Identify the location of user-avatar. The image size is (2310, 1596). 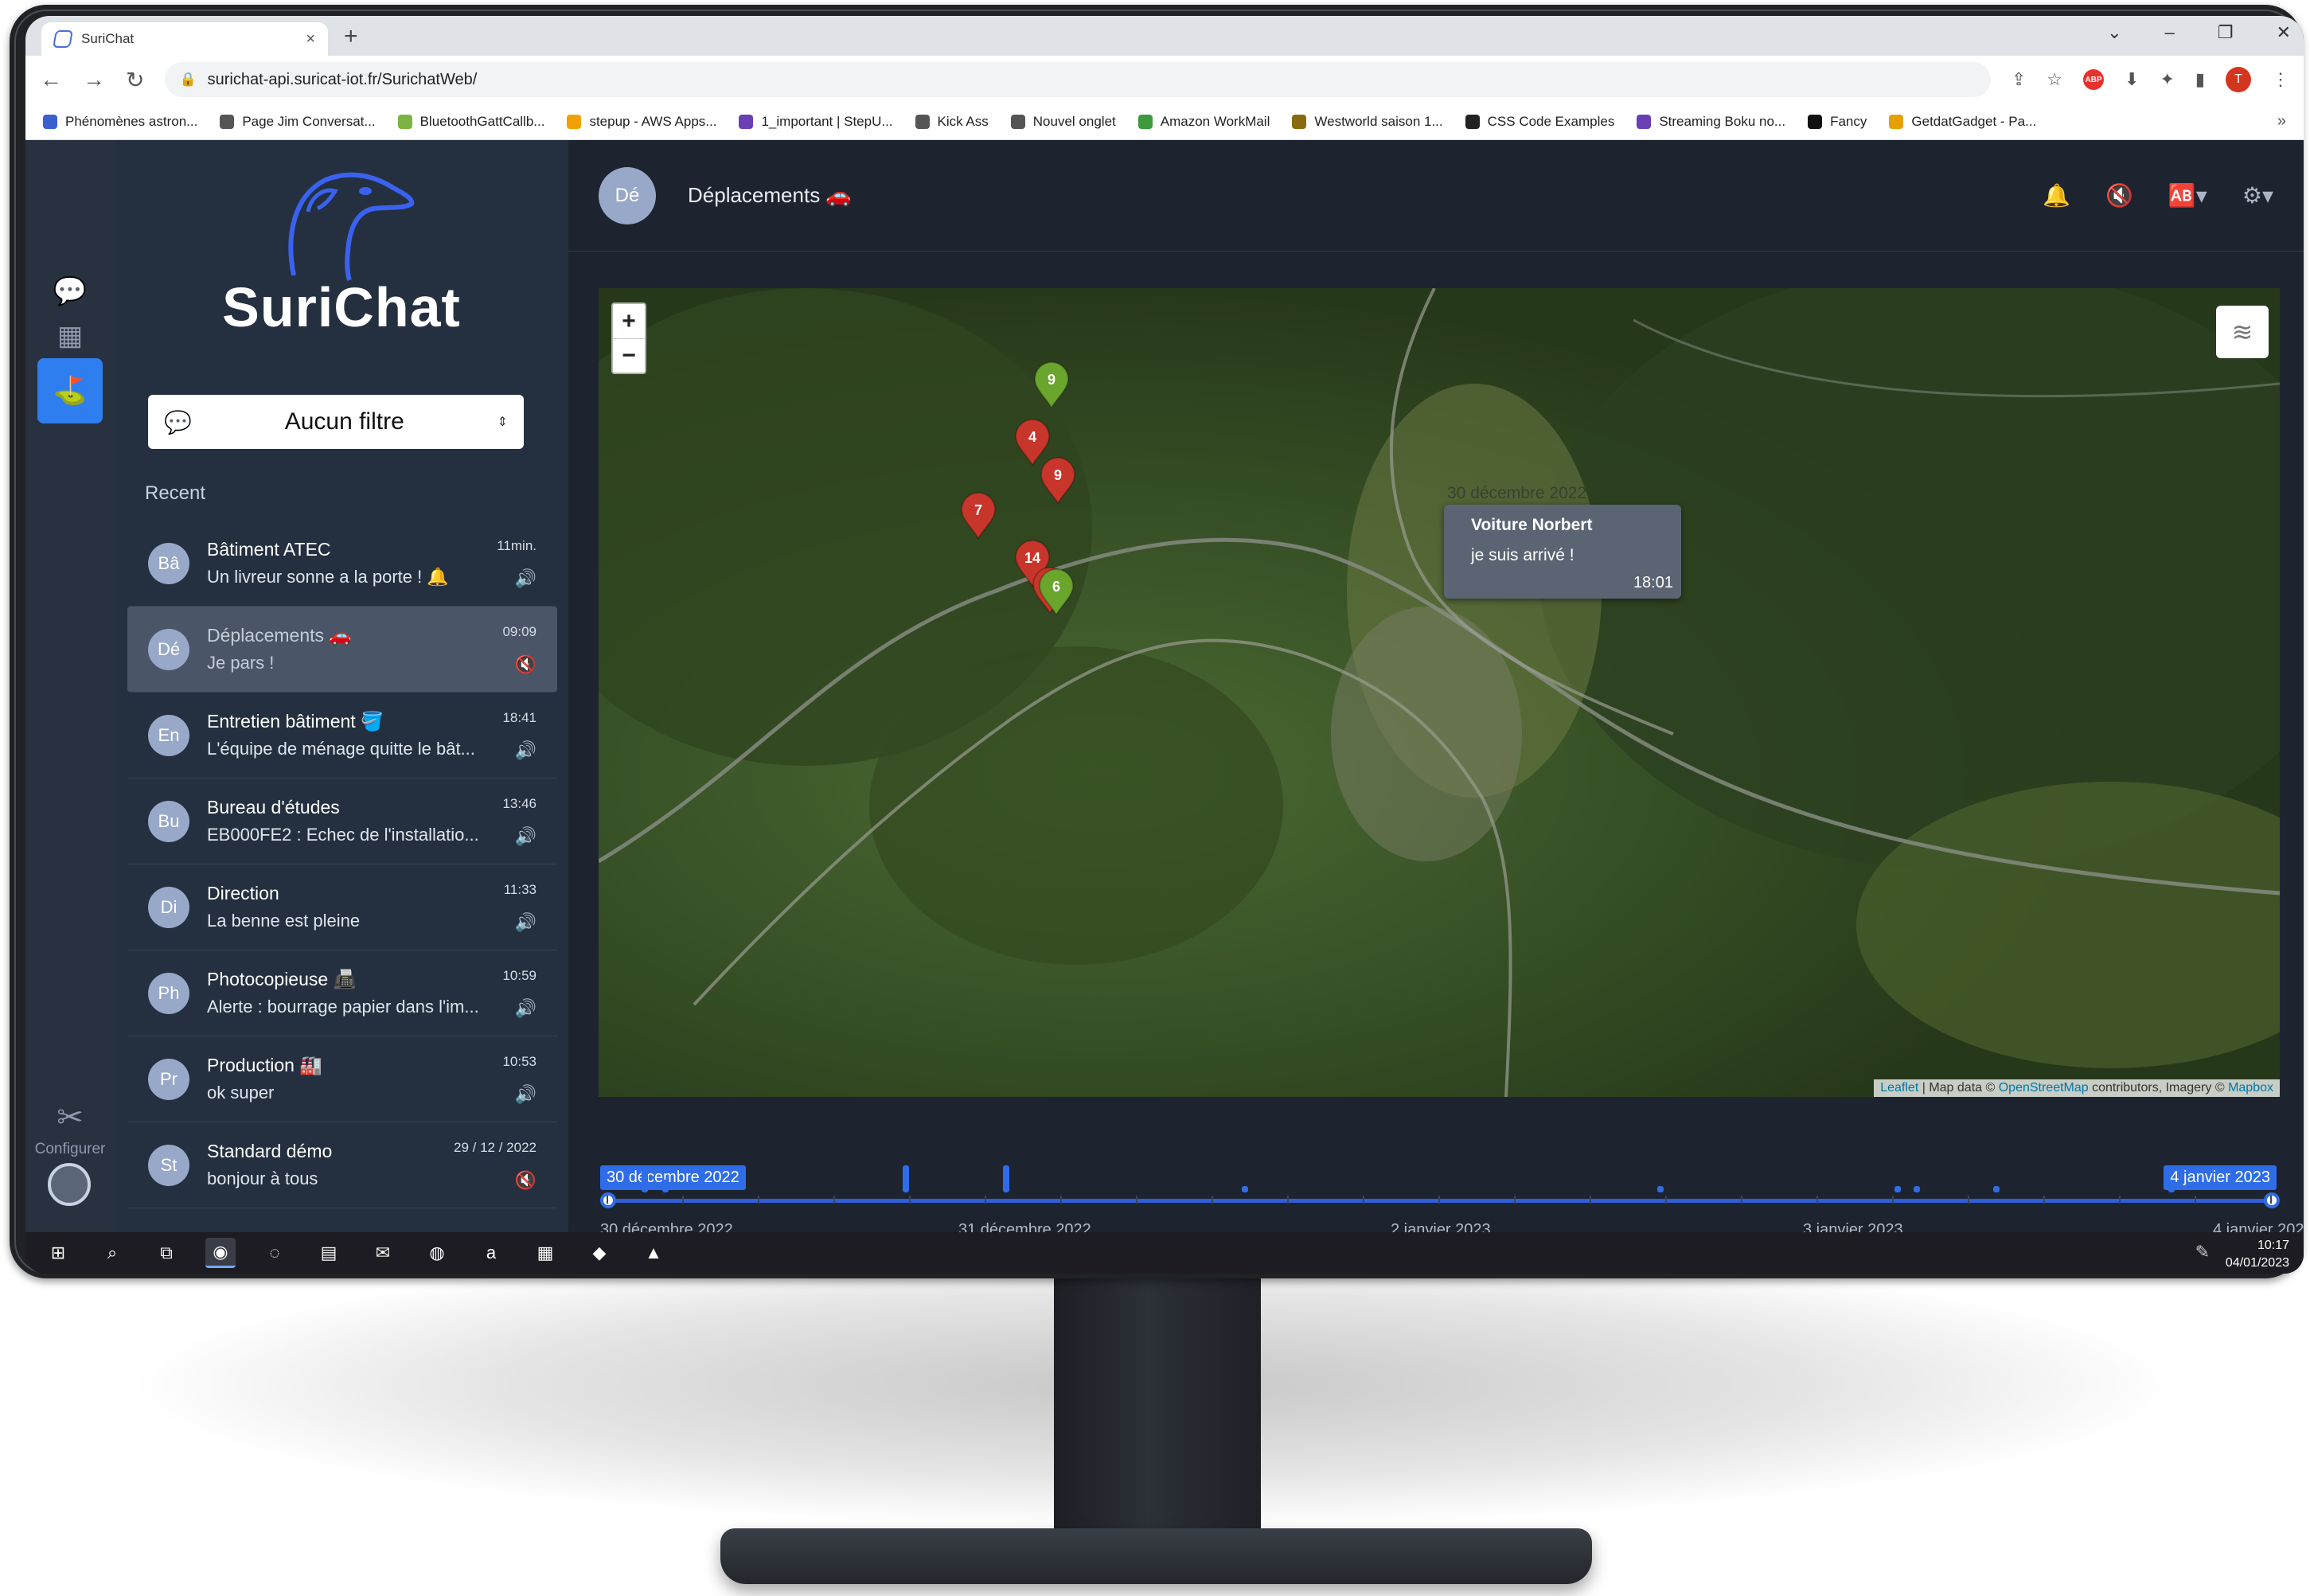
(69, 1184).